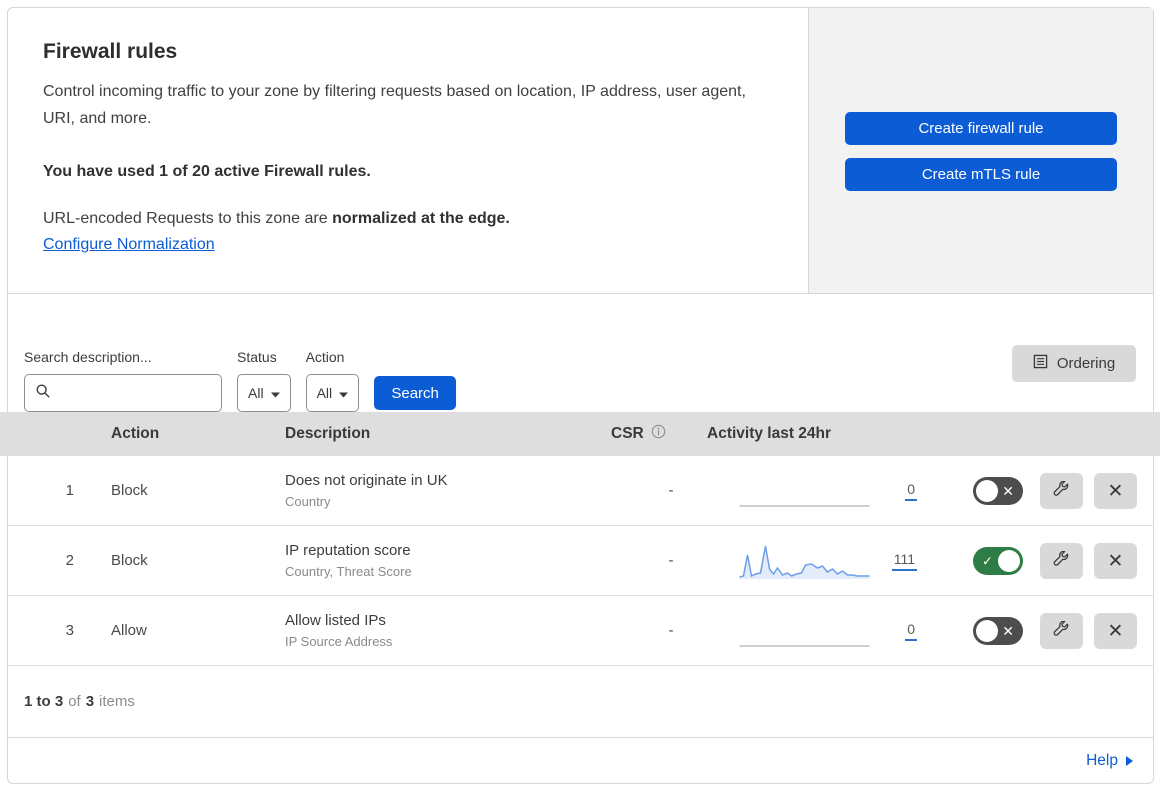 Image resolution: width=1161 pixels, height=791 pixels. I want to click on rule-description: Does not originate in UK, so click(448, 480).